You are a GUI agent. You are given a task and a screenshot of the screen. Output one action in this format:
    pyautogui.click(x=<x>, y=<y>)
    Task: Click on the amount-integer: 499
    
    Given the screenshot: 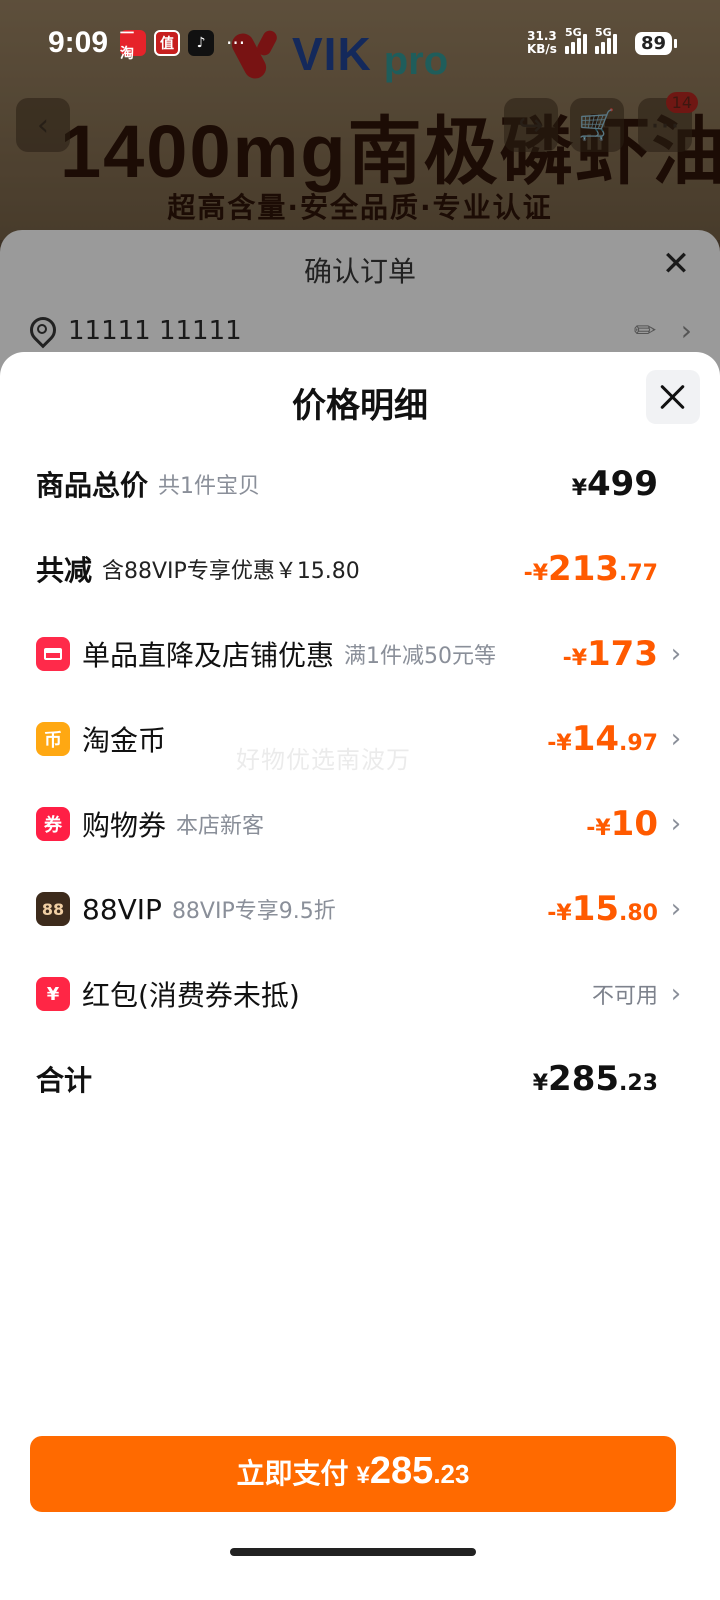 What is the action you would take?
    pyautogui.click(x=622, y=484)
    